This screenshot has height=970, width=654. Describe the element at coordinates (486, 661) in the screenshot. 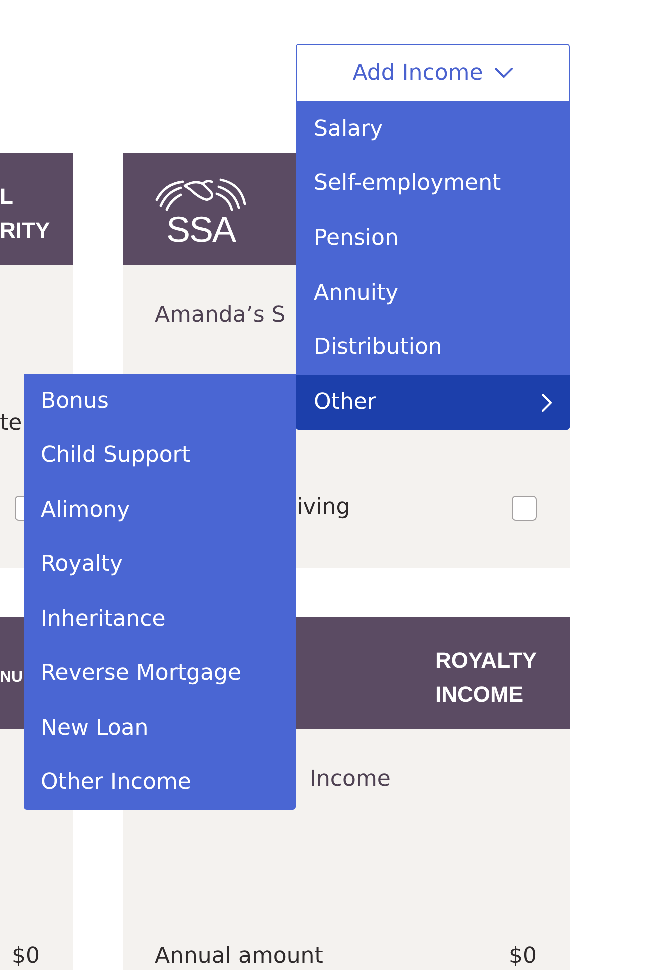

I see `card-title: ROYALTY` at that location.